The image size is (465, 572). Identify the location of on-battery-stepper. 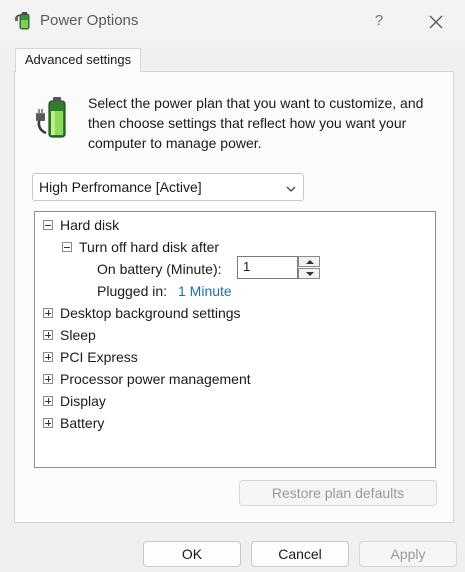
(309, 267).